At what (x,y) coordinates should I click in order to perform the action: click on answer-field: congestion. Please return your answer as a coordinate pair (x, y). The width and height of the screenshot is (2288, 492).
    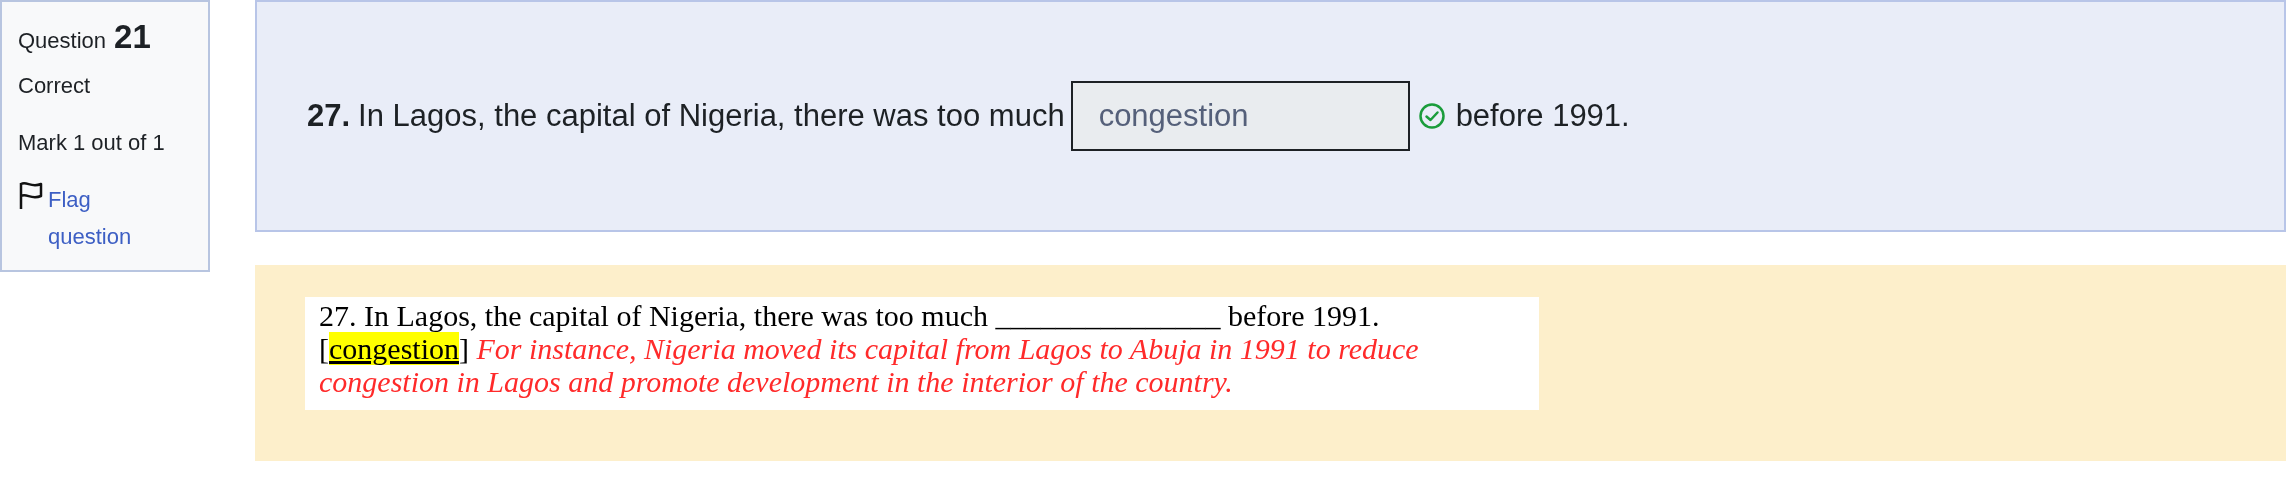
    Looking at the image, I should click on (1240, 116).